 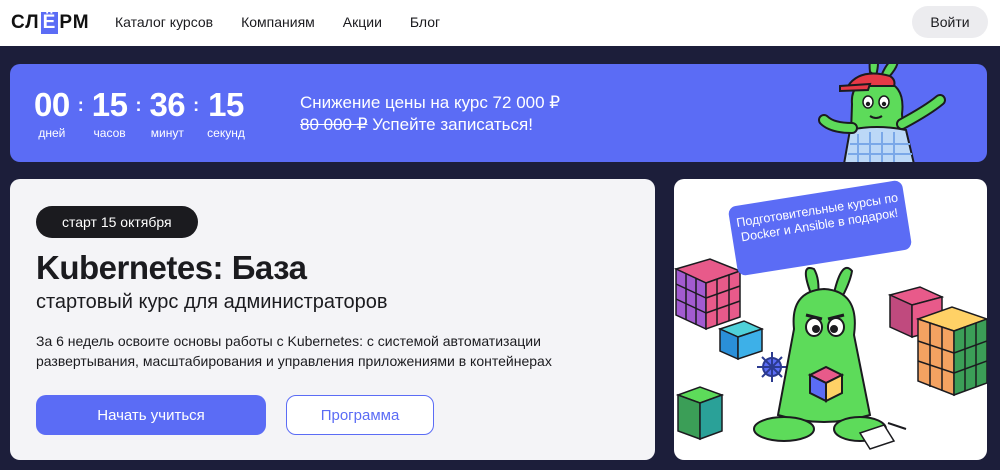 What do you see at coordinates (882, 113) in the screenshot?
I see `mascot-waving-illustration` at bounding box center [882, 113].